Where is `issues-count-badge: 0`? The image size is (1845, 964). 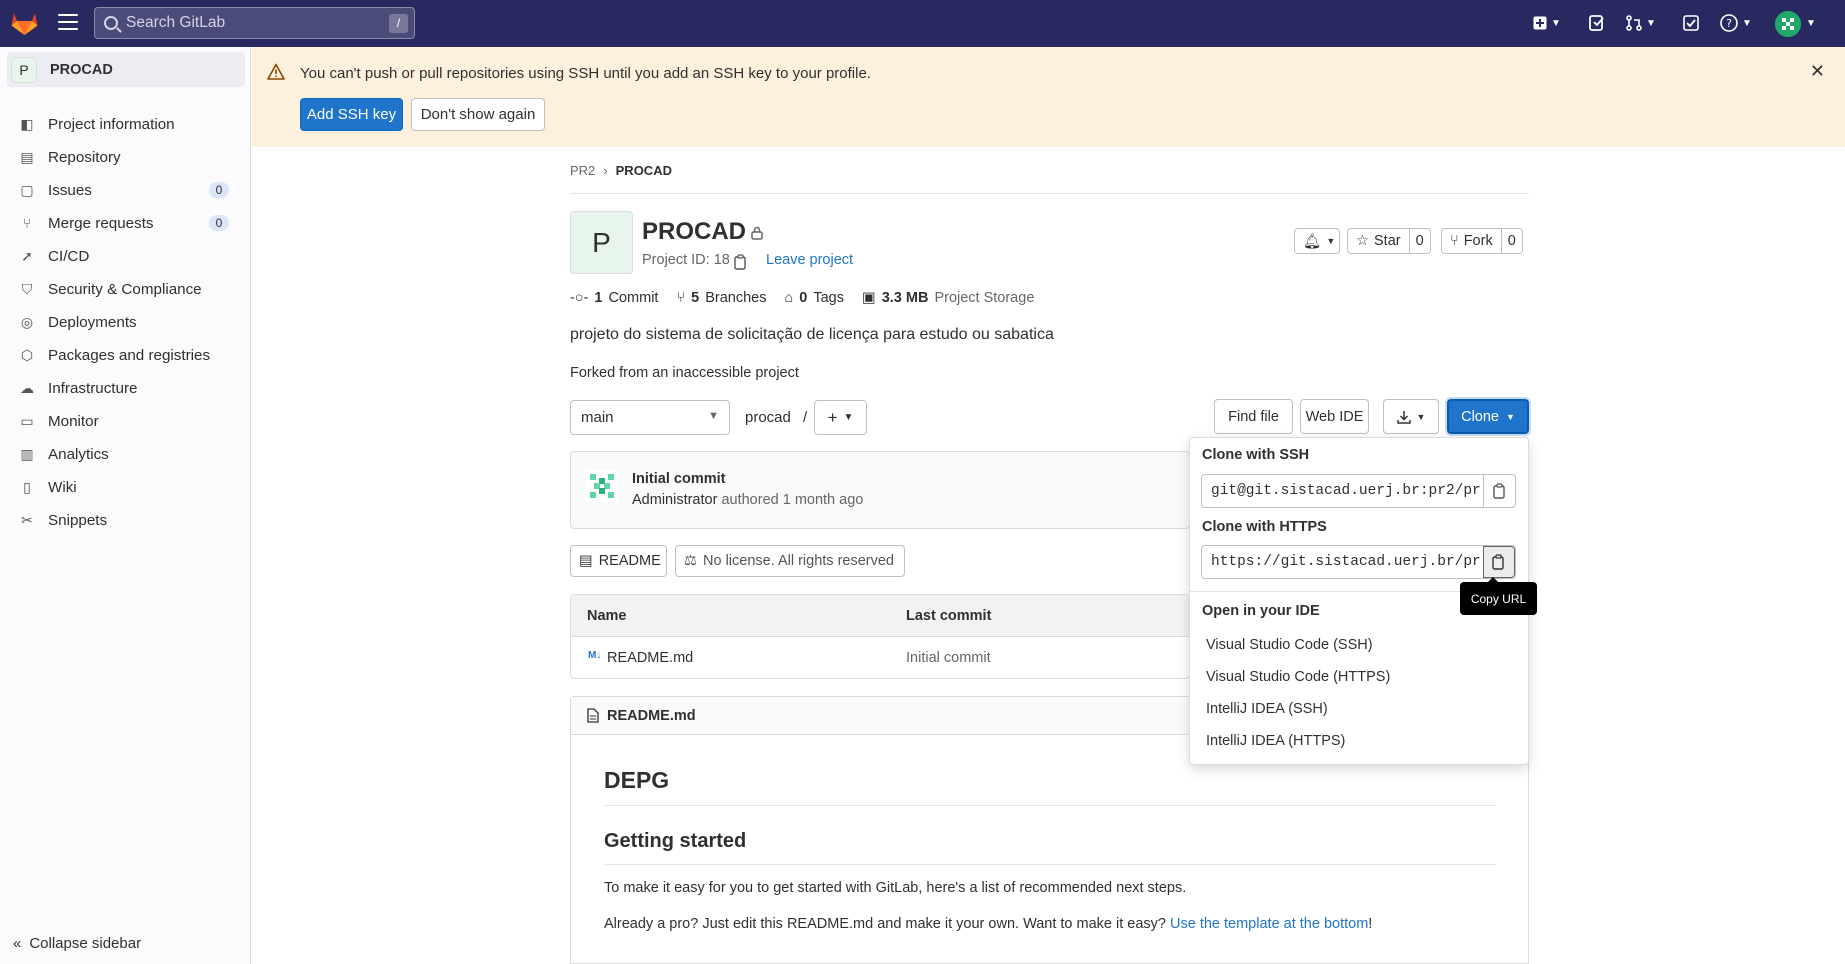
issues-count-badge: 0 is located at coordinates (219, 190).